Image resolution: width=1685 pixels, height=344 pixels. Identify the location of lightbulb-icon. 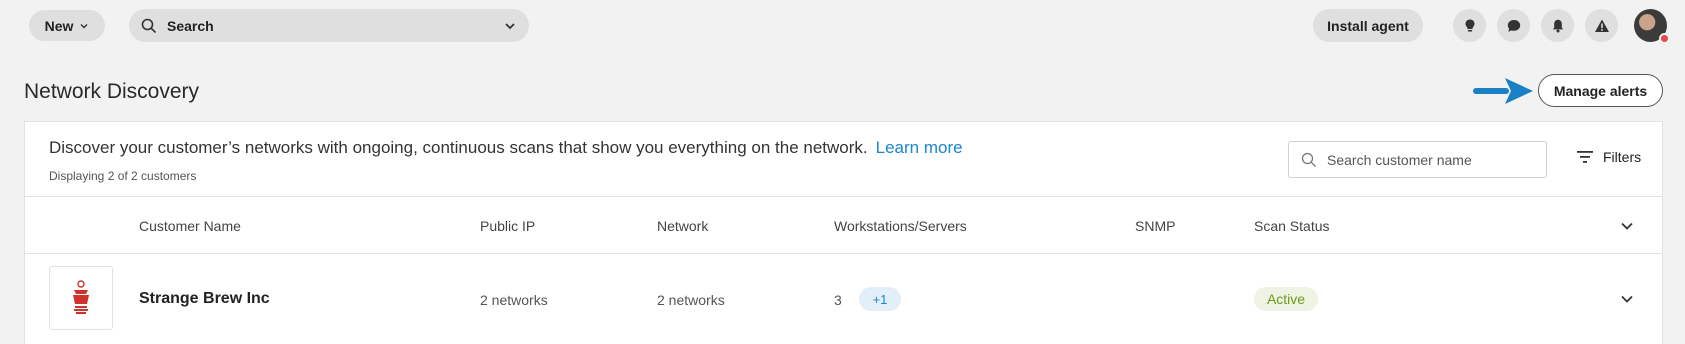
(1469, 25).